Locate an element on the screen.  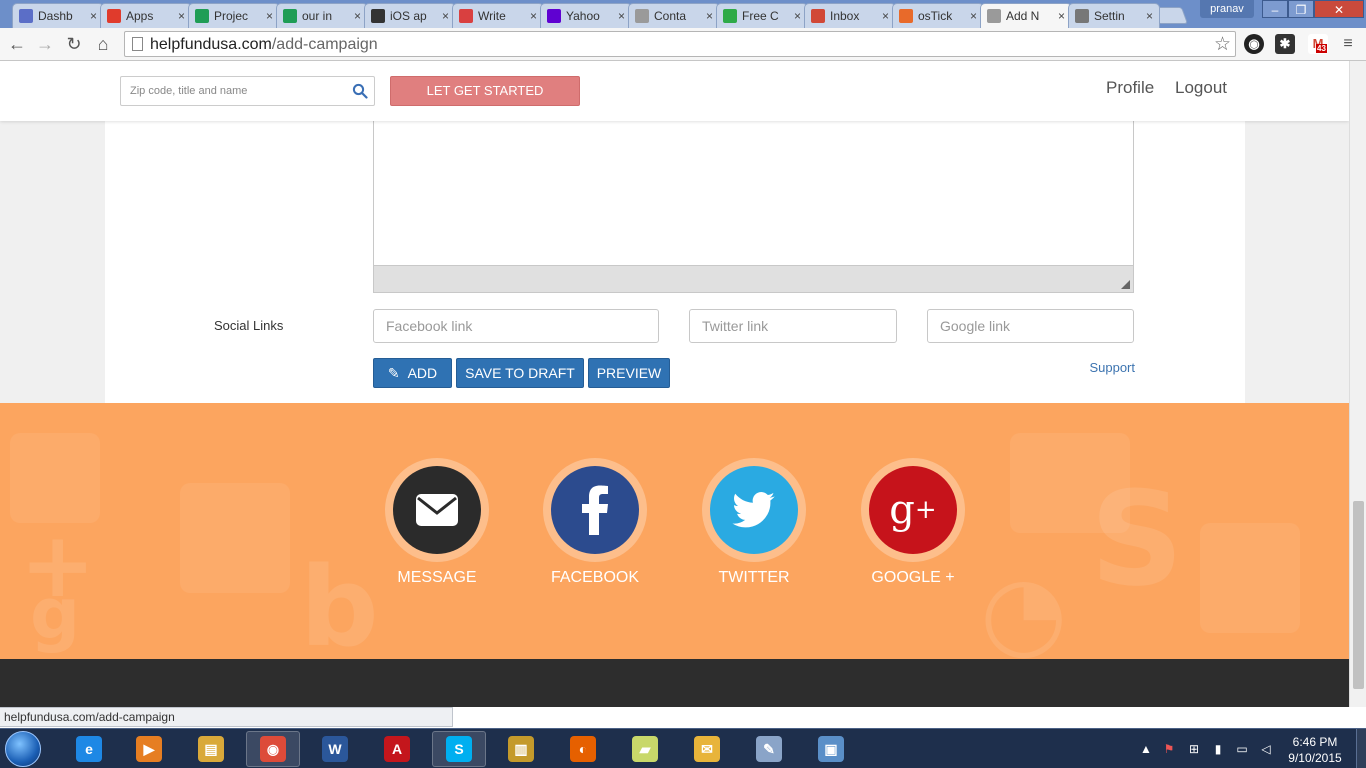
twitter-link-input is located at coordinates (793, 326).